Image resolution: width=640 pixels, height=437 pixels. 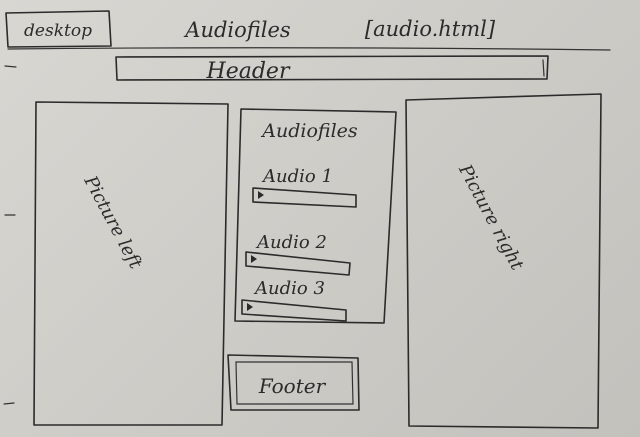 What do you see at coordinates (292, 386) in the screenshot?
I see `footer-label: Footer` at bounding box center [292, 386].